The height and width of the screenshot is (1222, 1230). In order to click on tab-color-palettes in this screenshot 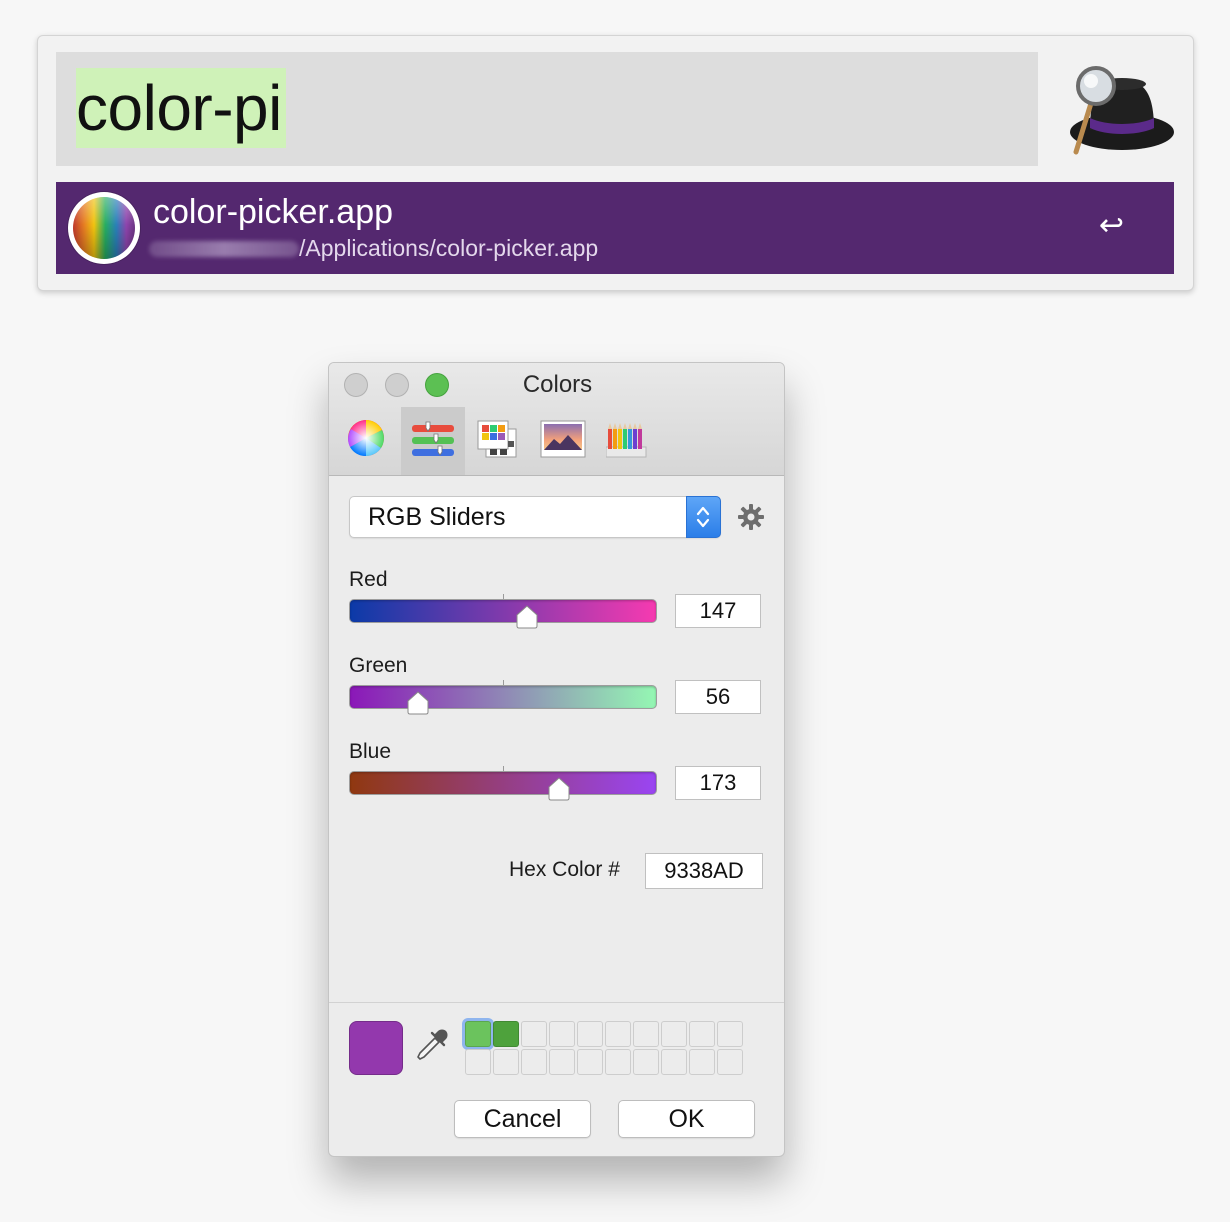, I will do `click(497, 441)`.